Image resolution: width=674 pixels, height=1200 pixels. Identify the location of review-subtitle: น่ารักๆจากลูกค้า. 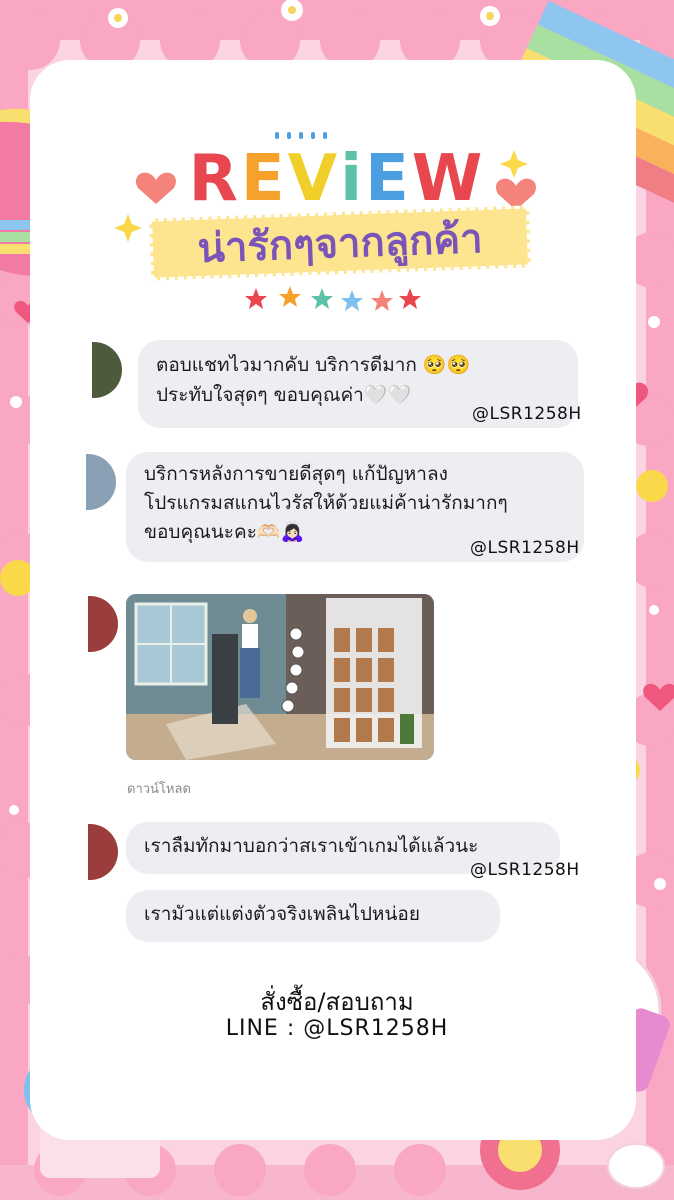
(340, 243).